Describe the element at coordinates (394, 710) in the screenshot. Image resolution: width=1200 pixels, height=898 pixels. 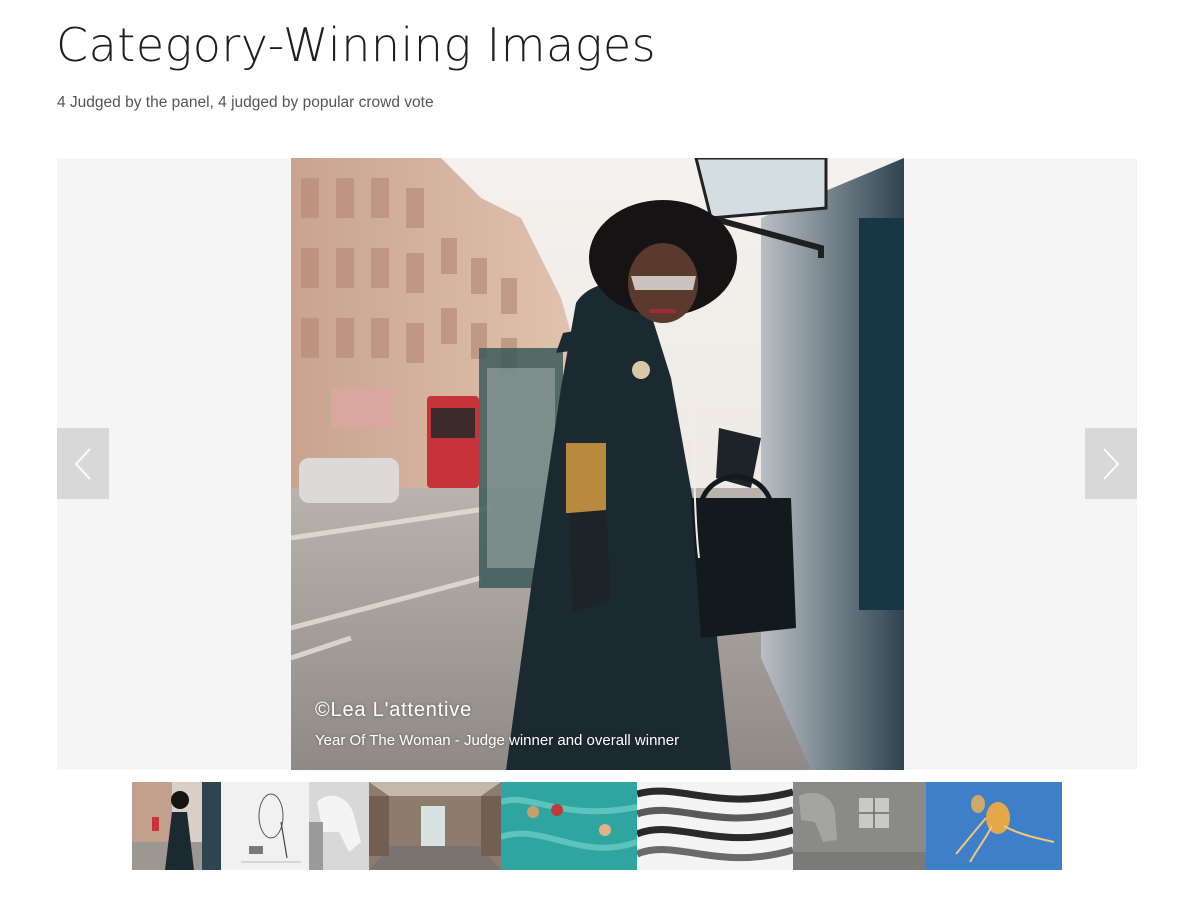
I see `photo-credit: ©Lea L'attentive` at that location.